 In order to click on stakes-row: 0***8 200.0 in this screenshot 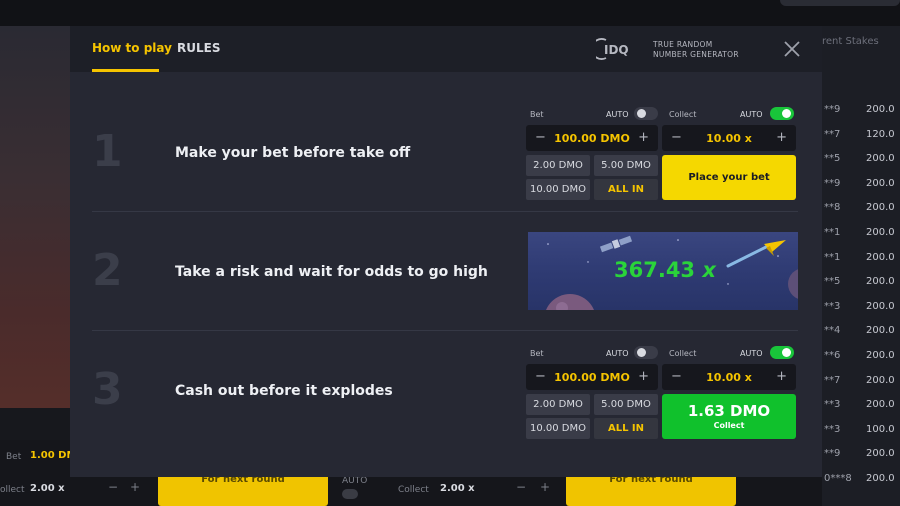, I will do `click(861, 479)`.